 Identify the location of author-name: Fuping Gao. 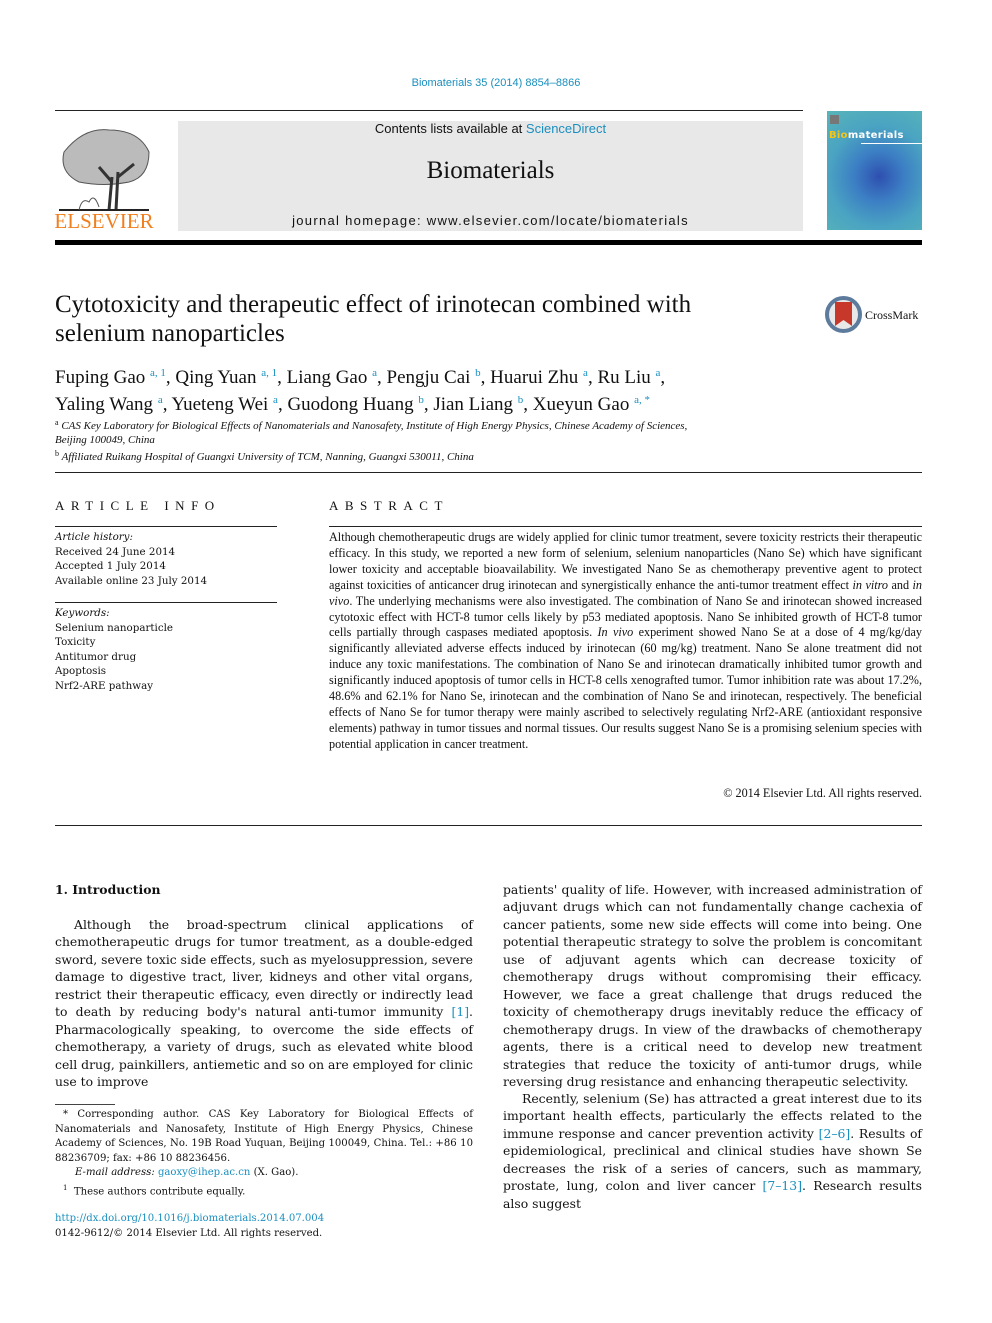
(102, 377).